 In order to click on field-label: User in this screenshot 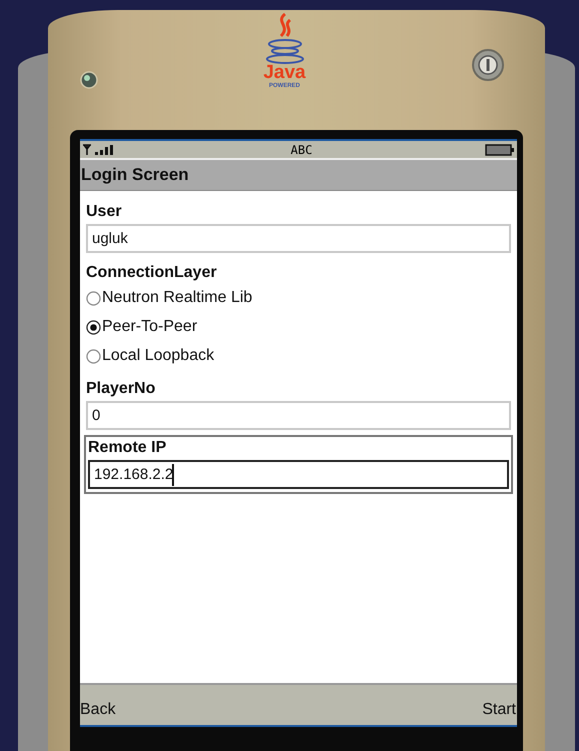, I will do `click(104, 212)`.